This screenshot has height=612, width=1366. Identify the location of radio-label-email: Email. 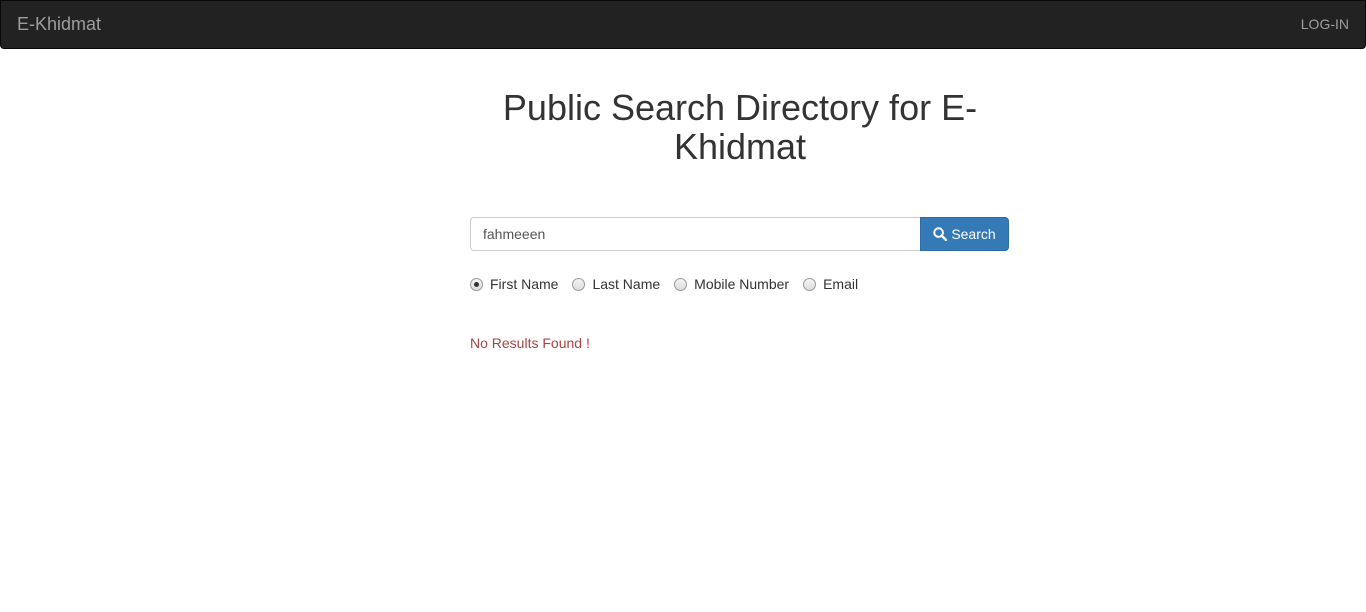
(841, 284).